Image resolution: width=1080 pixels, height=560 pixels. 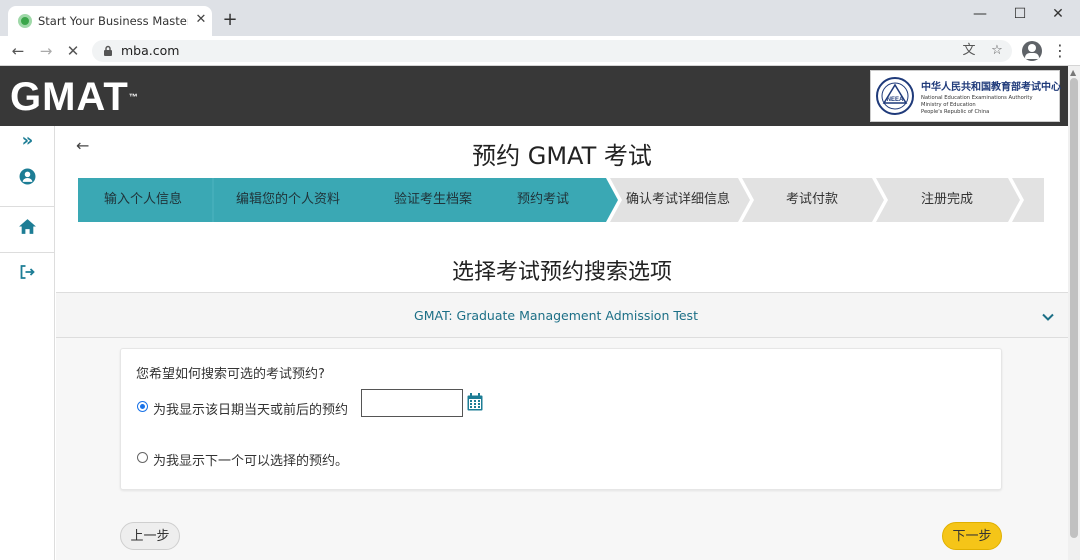 What do you see at coordinates (475, 402) in the screenshot?
I see `calendar-icon` at bounding box center [475, 402].